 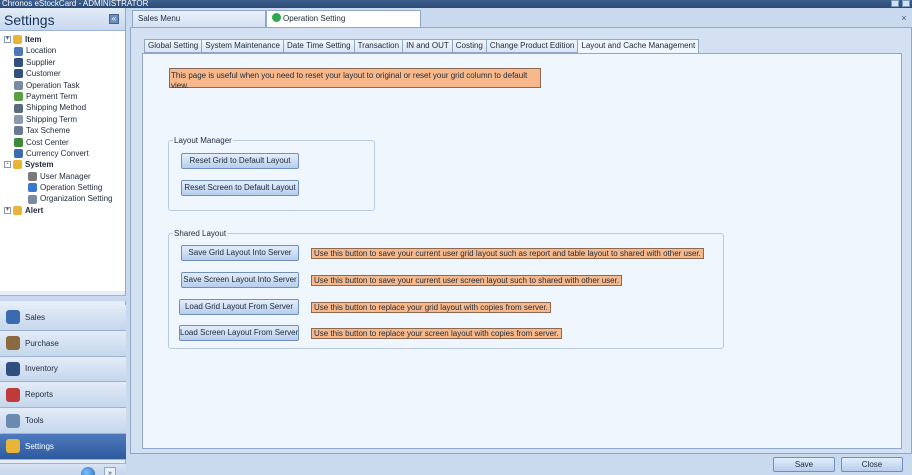 I want to click on doc-tab-label: Operation Setting, so click(x=314, y=18).